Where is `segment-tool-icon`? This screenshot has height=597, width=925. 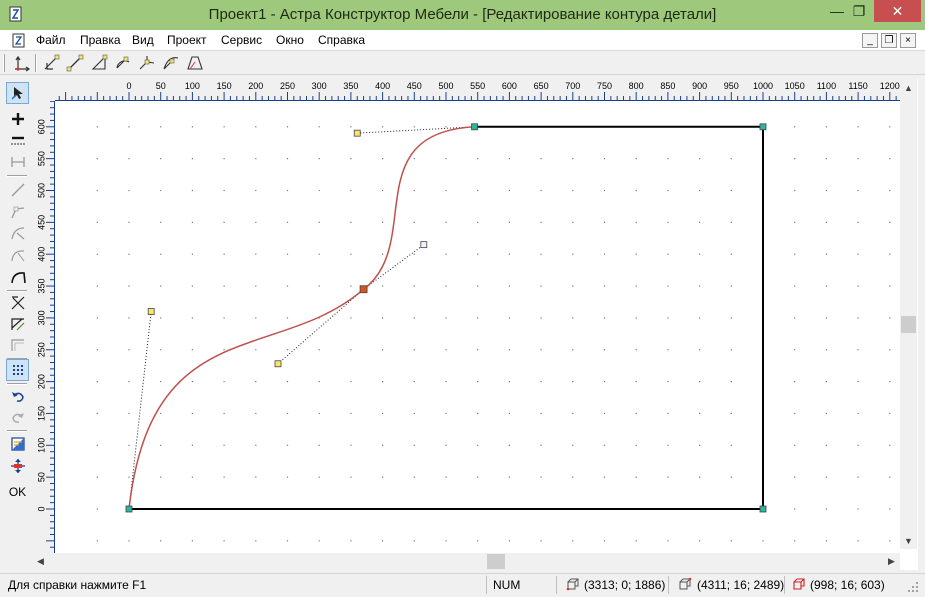 segment-tool-icon is located at coordinates (75, 63).